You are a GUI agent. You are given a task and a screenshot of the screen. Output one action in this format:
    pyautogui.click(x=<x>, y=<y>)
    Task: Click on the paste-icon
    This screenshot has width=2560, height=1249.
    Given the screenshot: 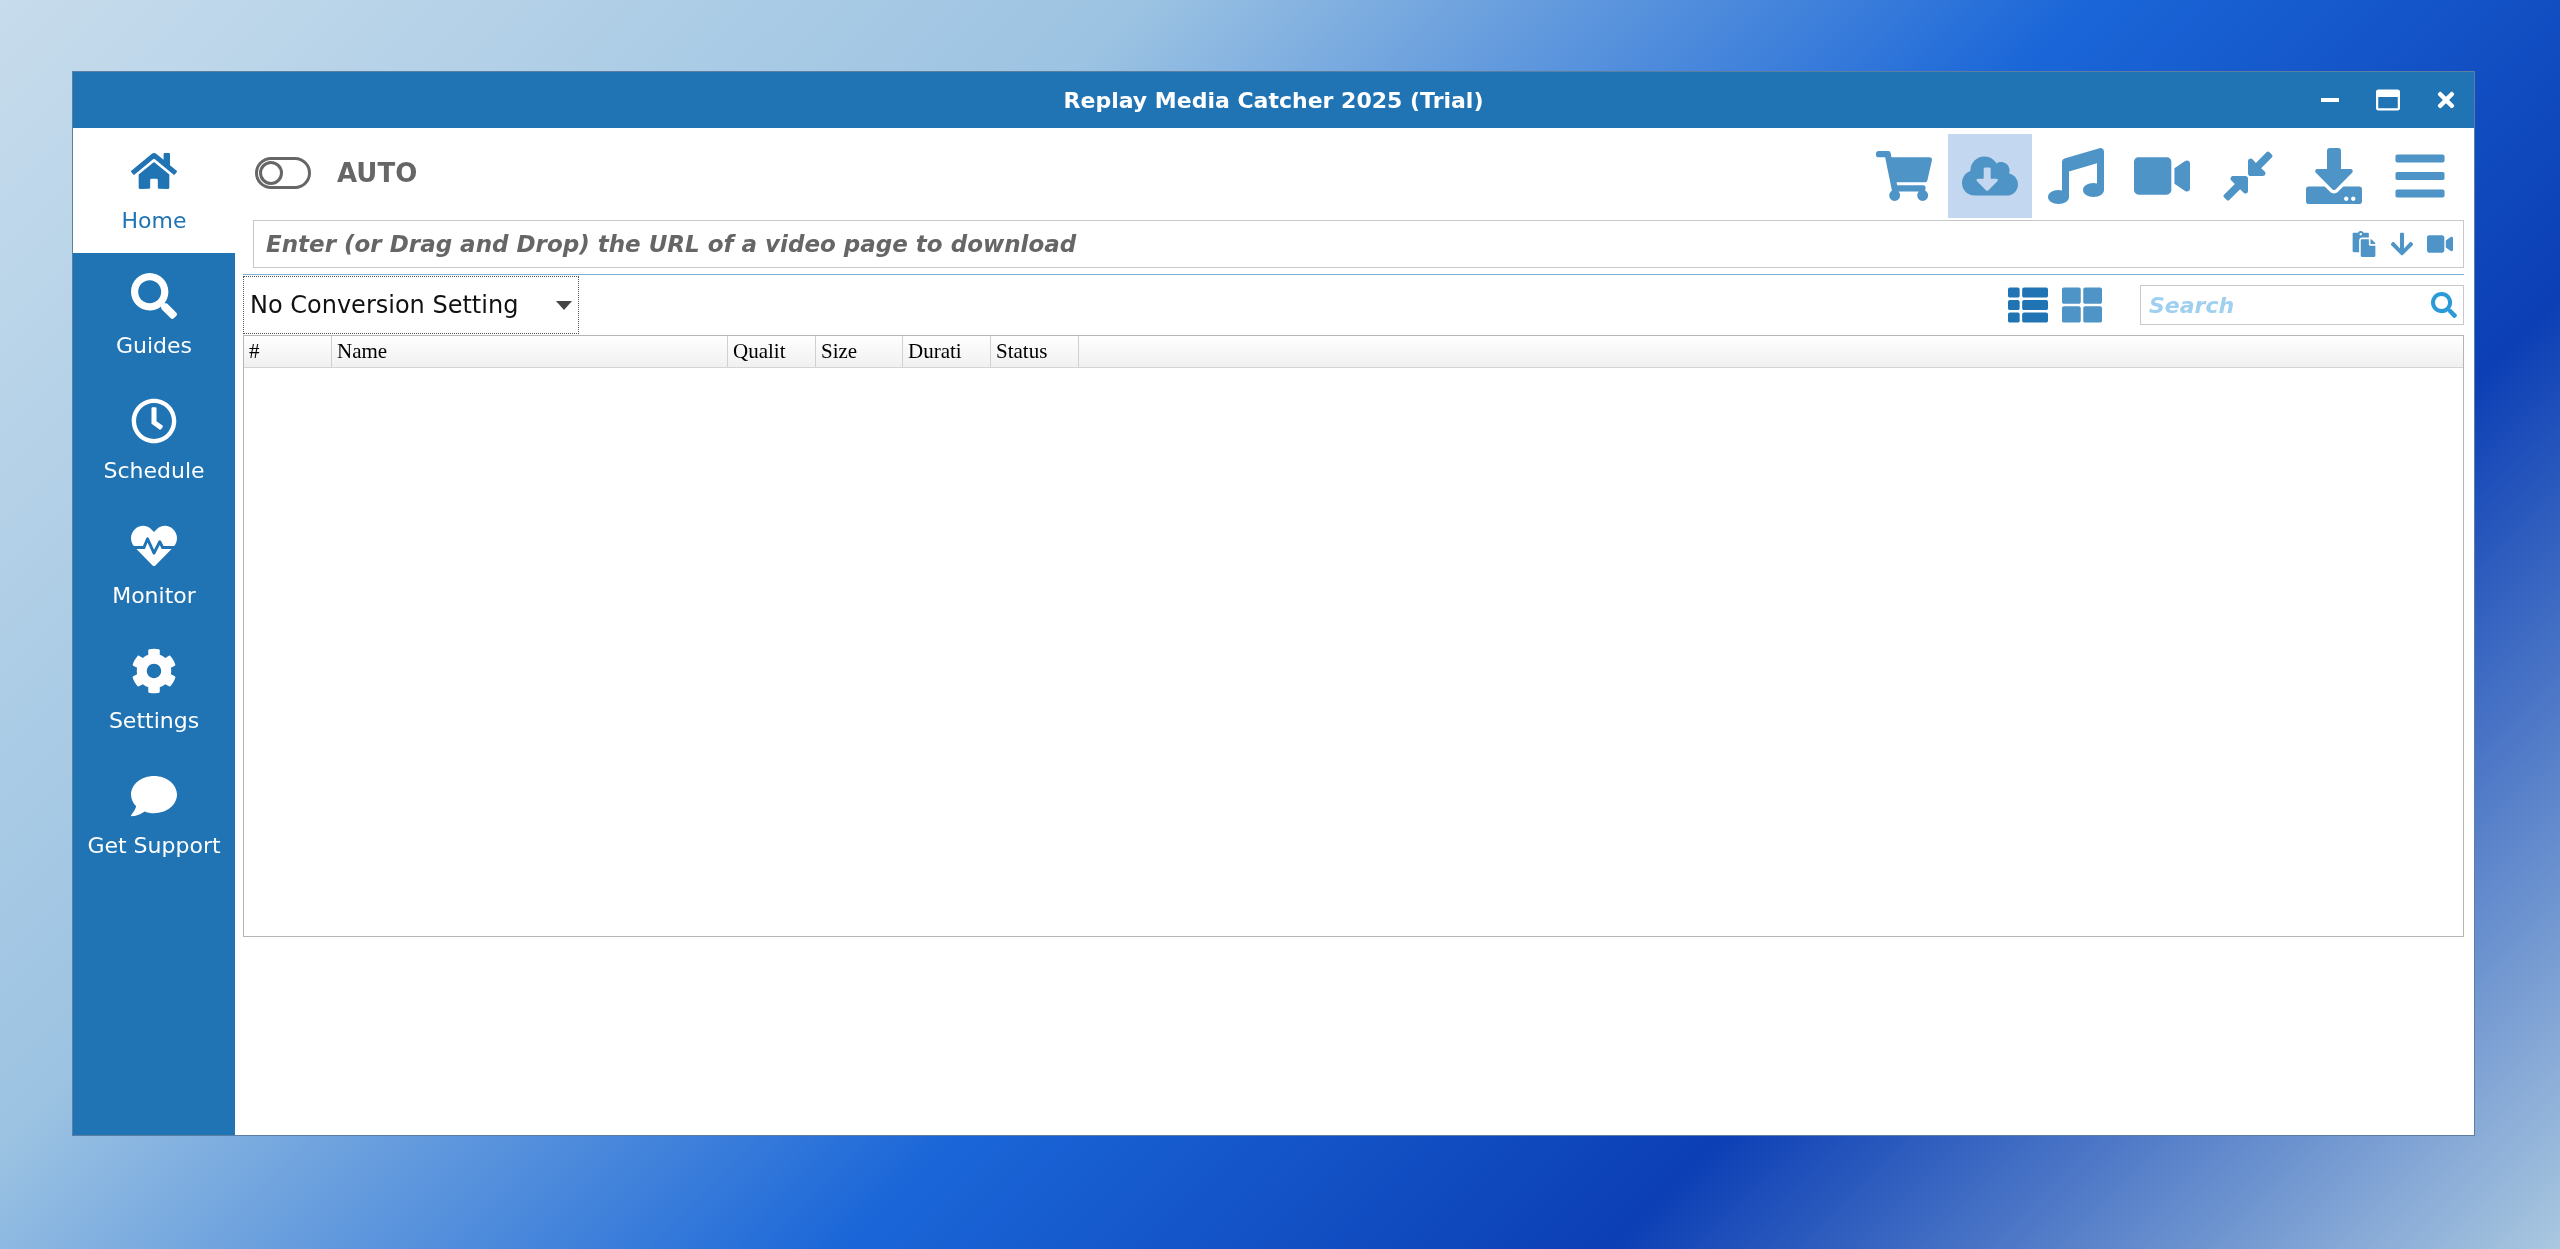 What is the action you would take?
    pyautogui.click(x=2364, y=244)
    